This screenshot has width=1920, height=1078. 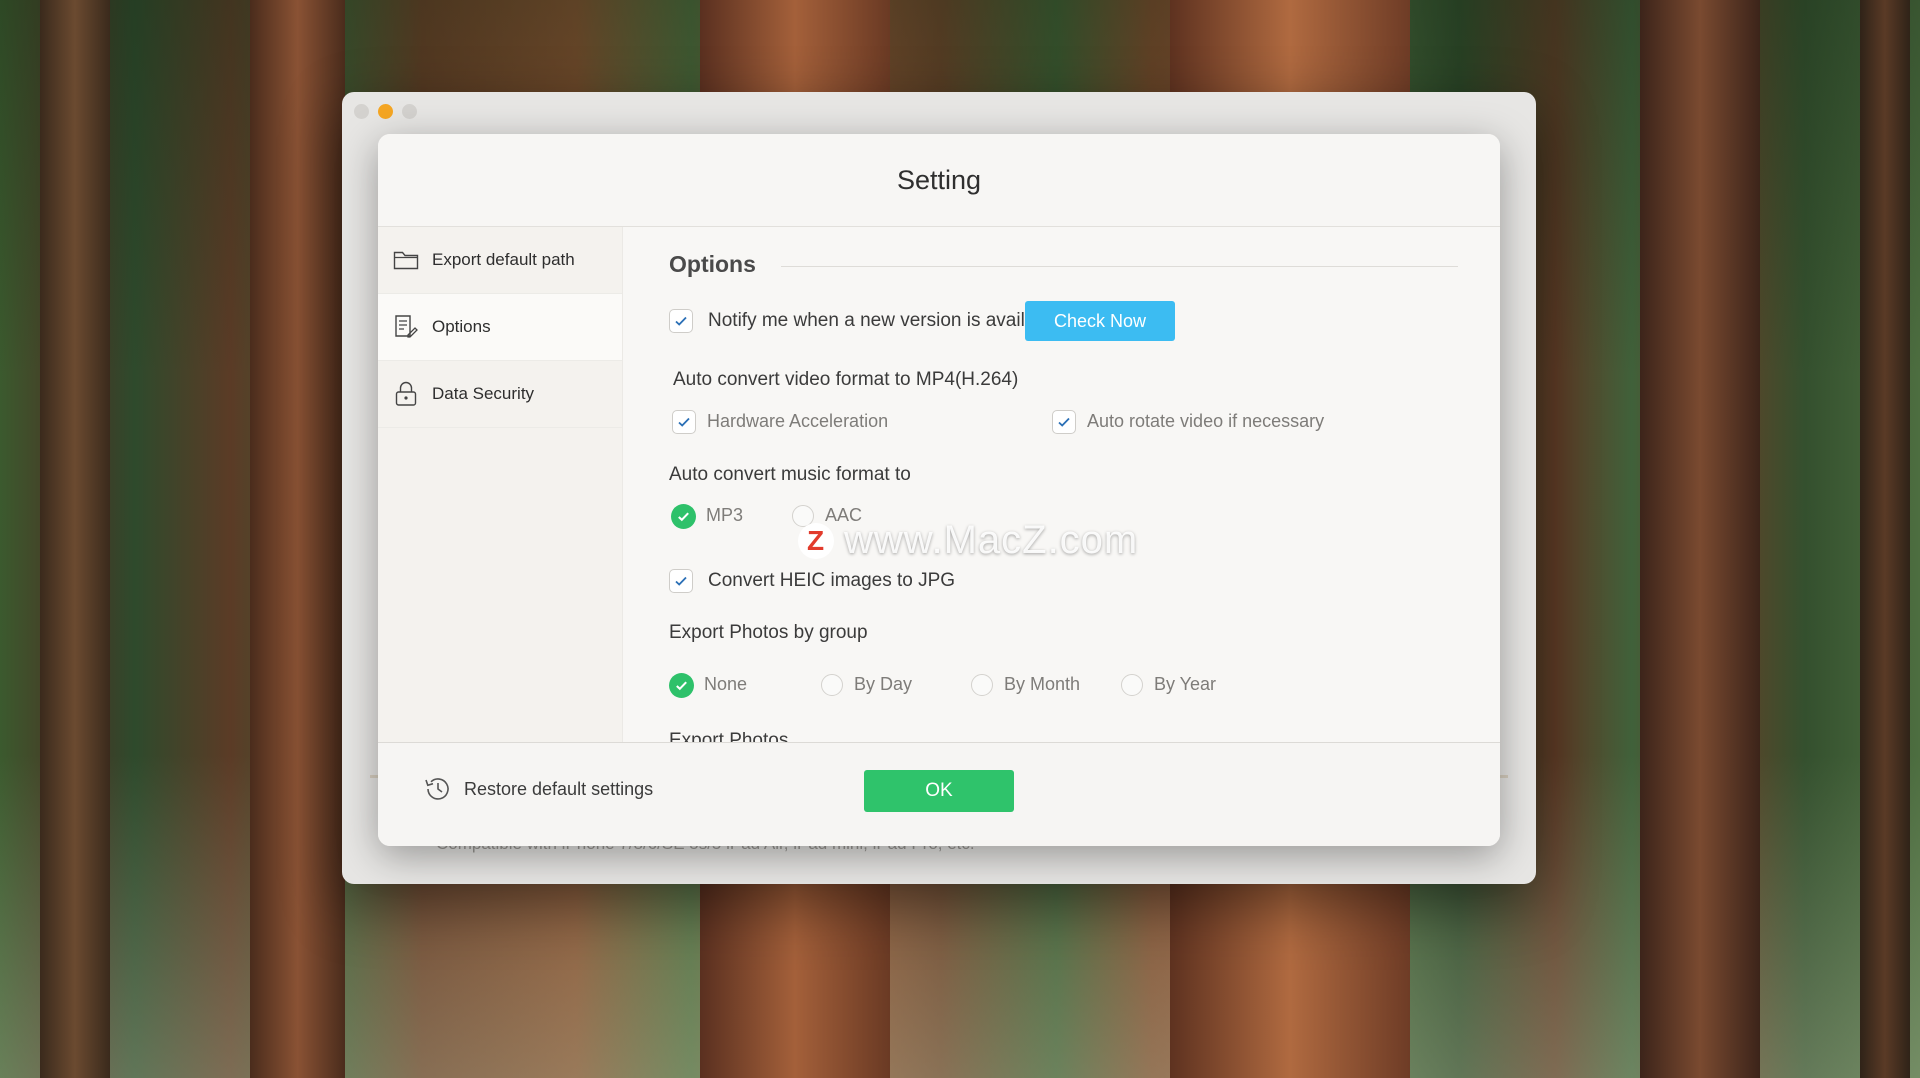 What do you see at coordinates (1100, 321) in the screenshot?
I see `check-now-button: Check Now` at bounding box center [1100, 321].